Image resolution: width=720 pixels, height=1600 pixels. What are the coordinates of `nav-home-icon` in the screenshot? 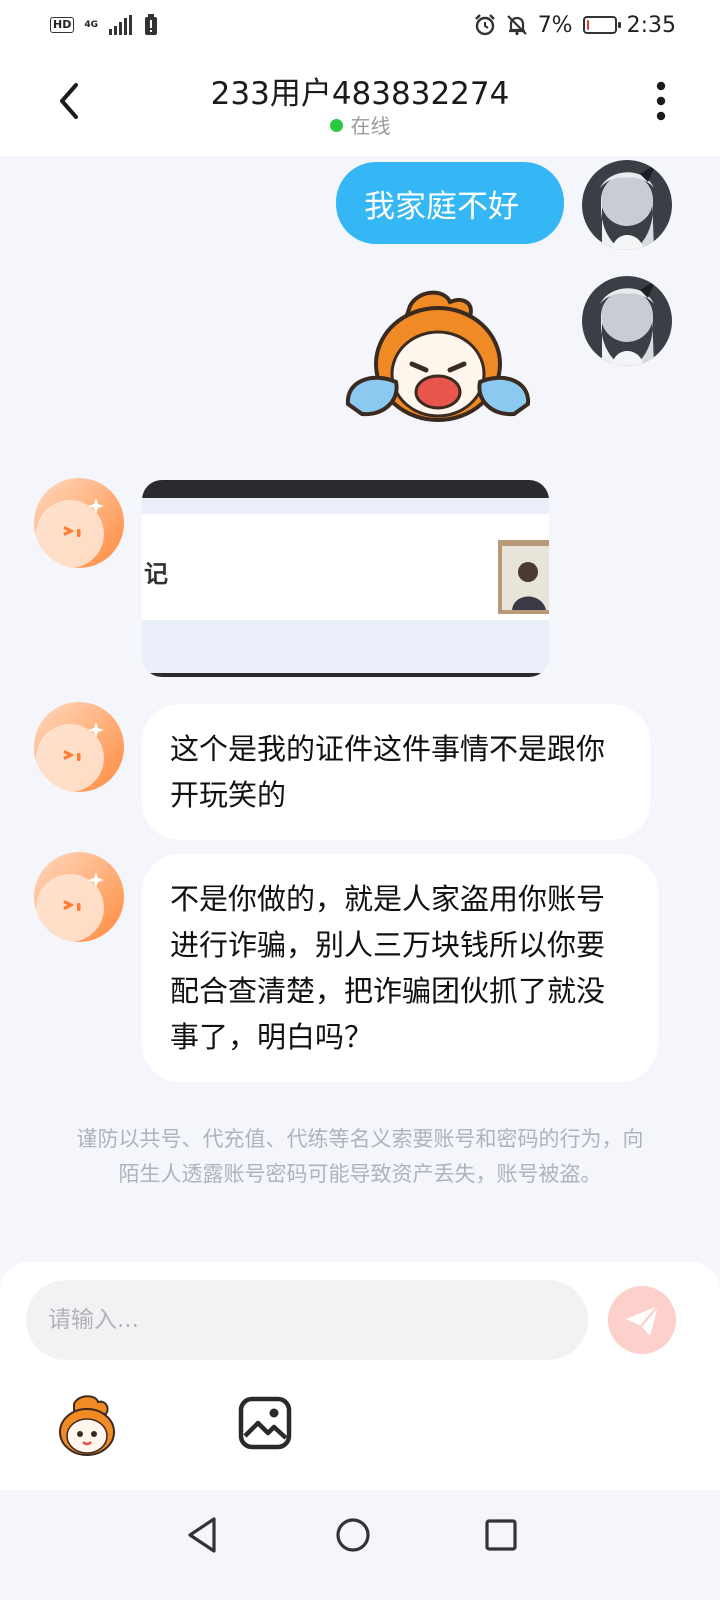 It's located at (353, 1535).